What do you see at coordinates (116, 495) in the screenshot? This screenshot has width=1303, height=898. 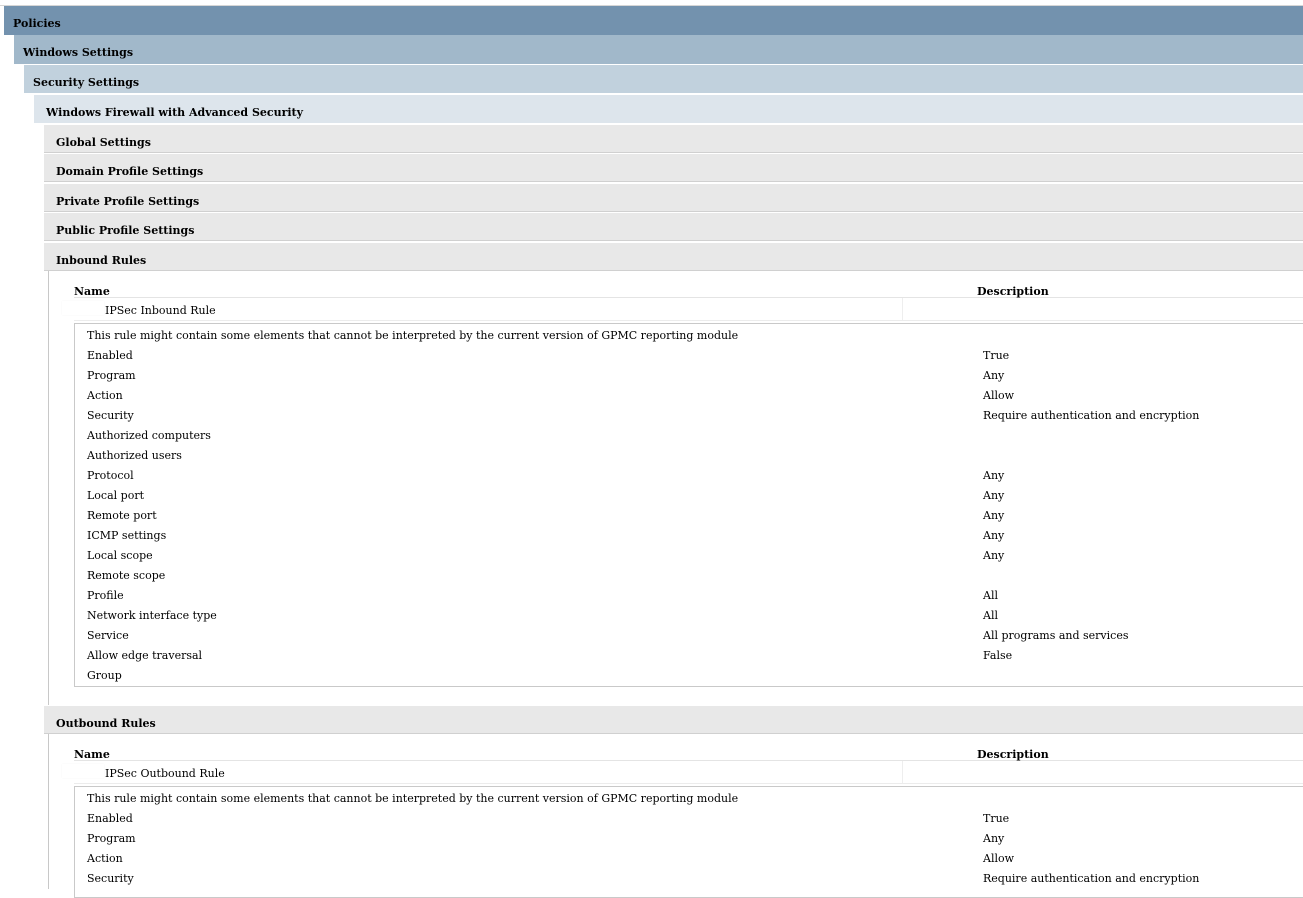 I see `detail-key: Local port` at bounding box center [116, 495].